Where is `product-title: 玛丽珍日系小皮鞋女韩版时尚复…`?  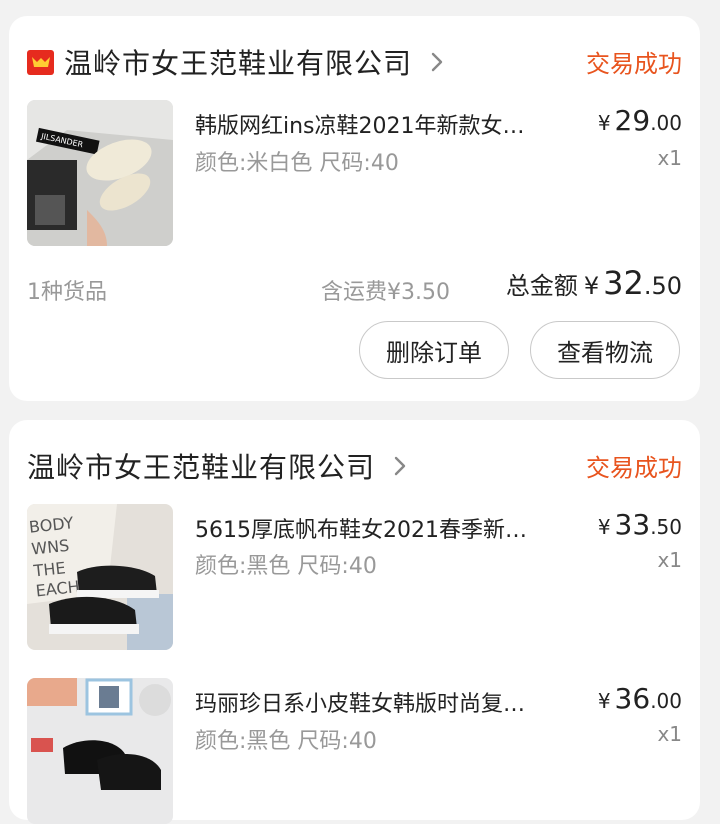 product-title: 玛丽珍日系小皮鞋女韩版时尚复… is located at coordinates (360, 702).